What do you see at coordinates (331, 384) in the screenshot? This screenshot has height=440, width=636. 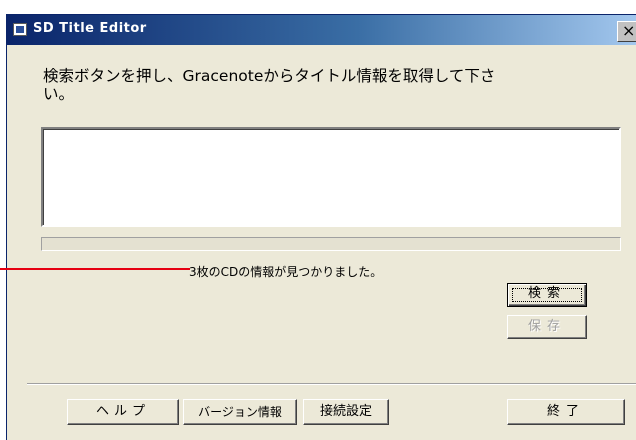 I see `divider` at bounding box center [331, 384].